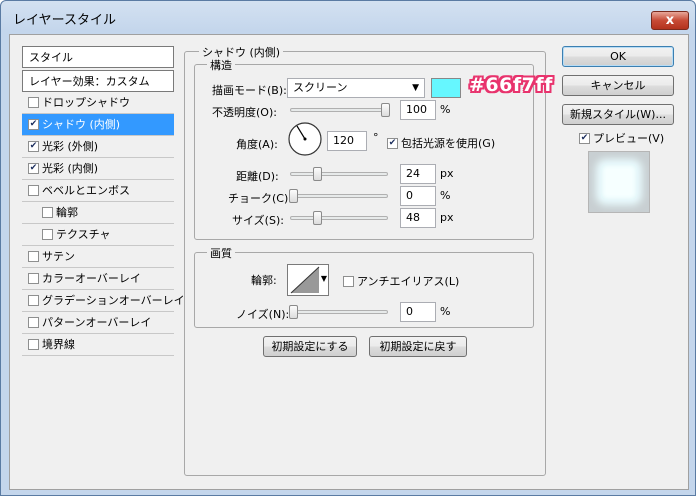  Describe the element at coordinates (33, 344) in the screenshot. I see `stroke-checkbox` at that location.